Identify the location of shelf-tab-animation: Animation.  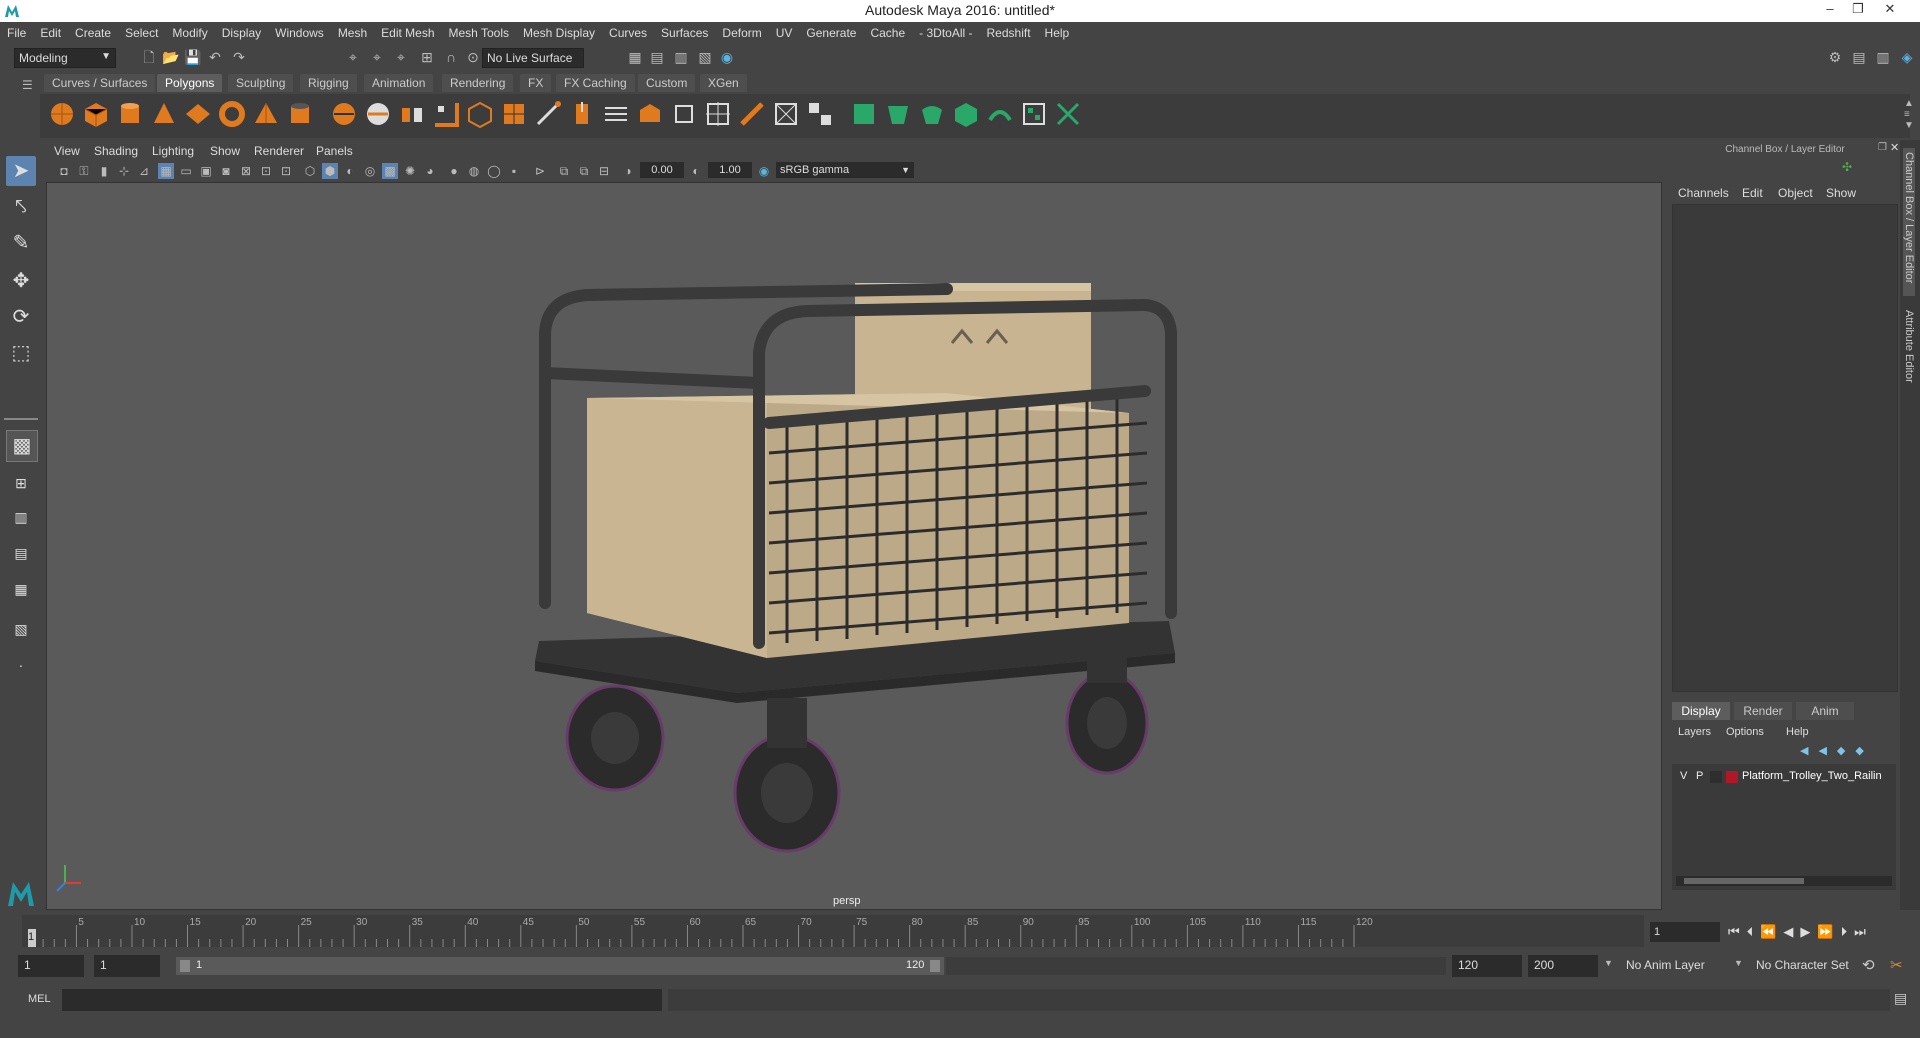
(399, 83).